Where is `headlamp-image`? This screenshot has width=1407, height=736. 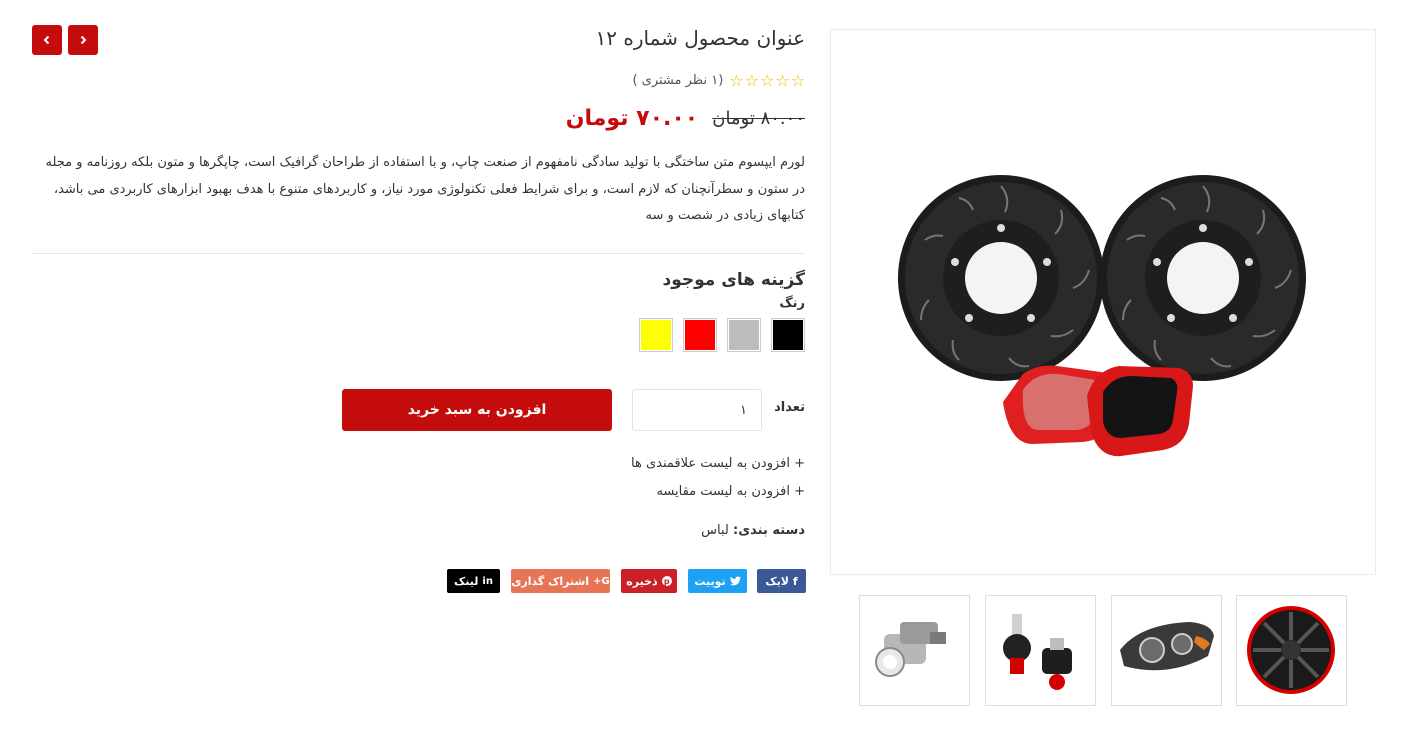
headlamp-image is located at coordinates (1167, 646).